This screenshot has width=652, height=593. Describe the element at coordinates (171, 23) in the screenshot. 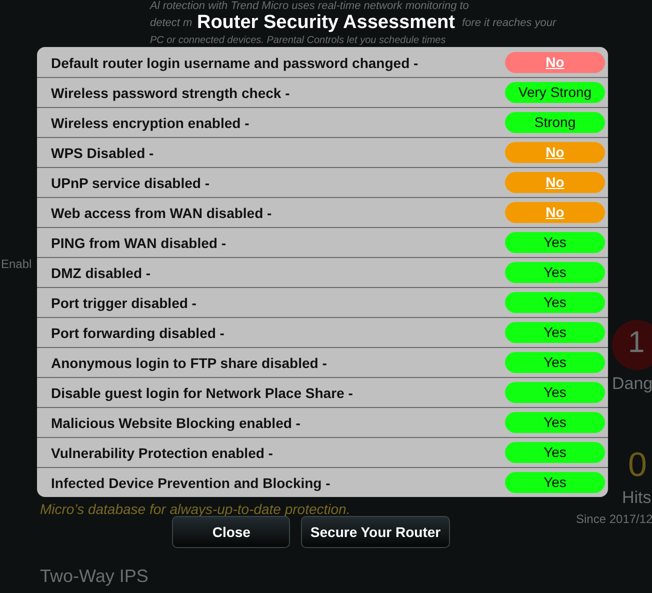

I see `background-text: detect m` at that location.